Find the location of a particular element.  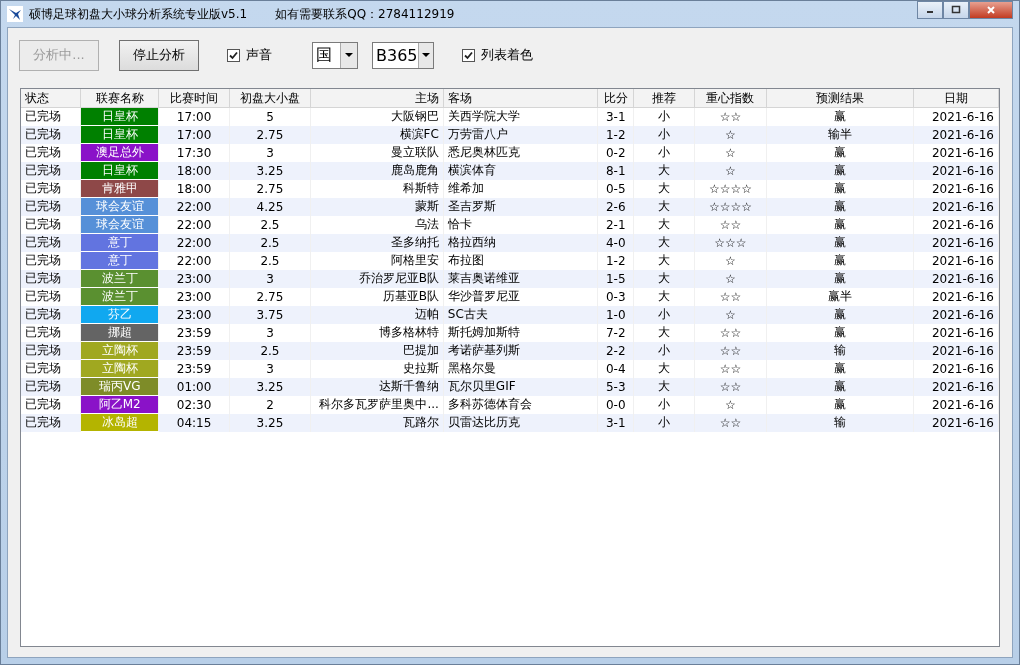

column-header: 主场 is located at coordinates (377, 98).